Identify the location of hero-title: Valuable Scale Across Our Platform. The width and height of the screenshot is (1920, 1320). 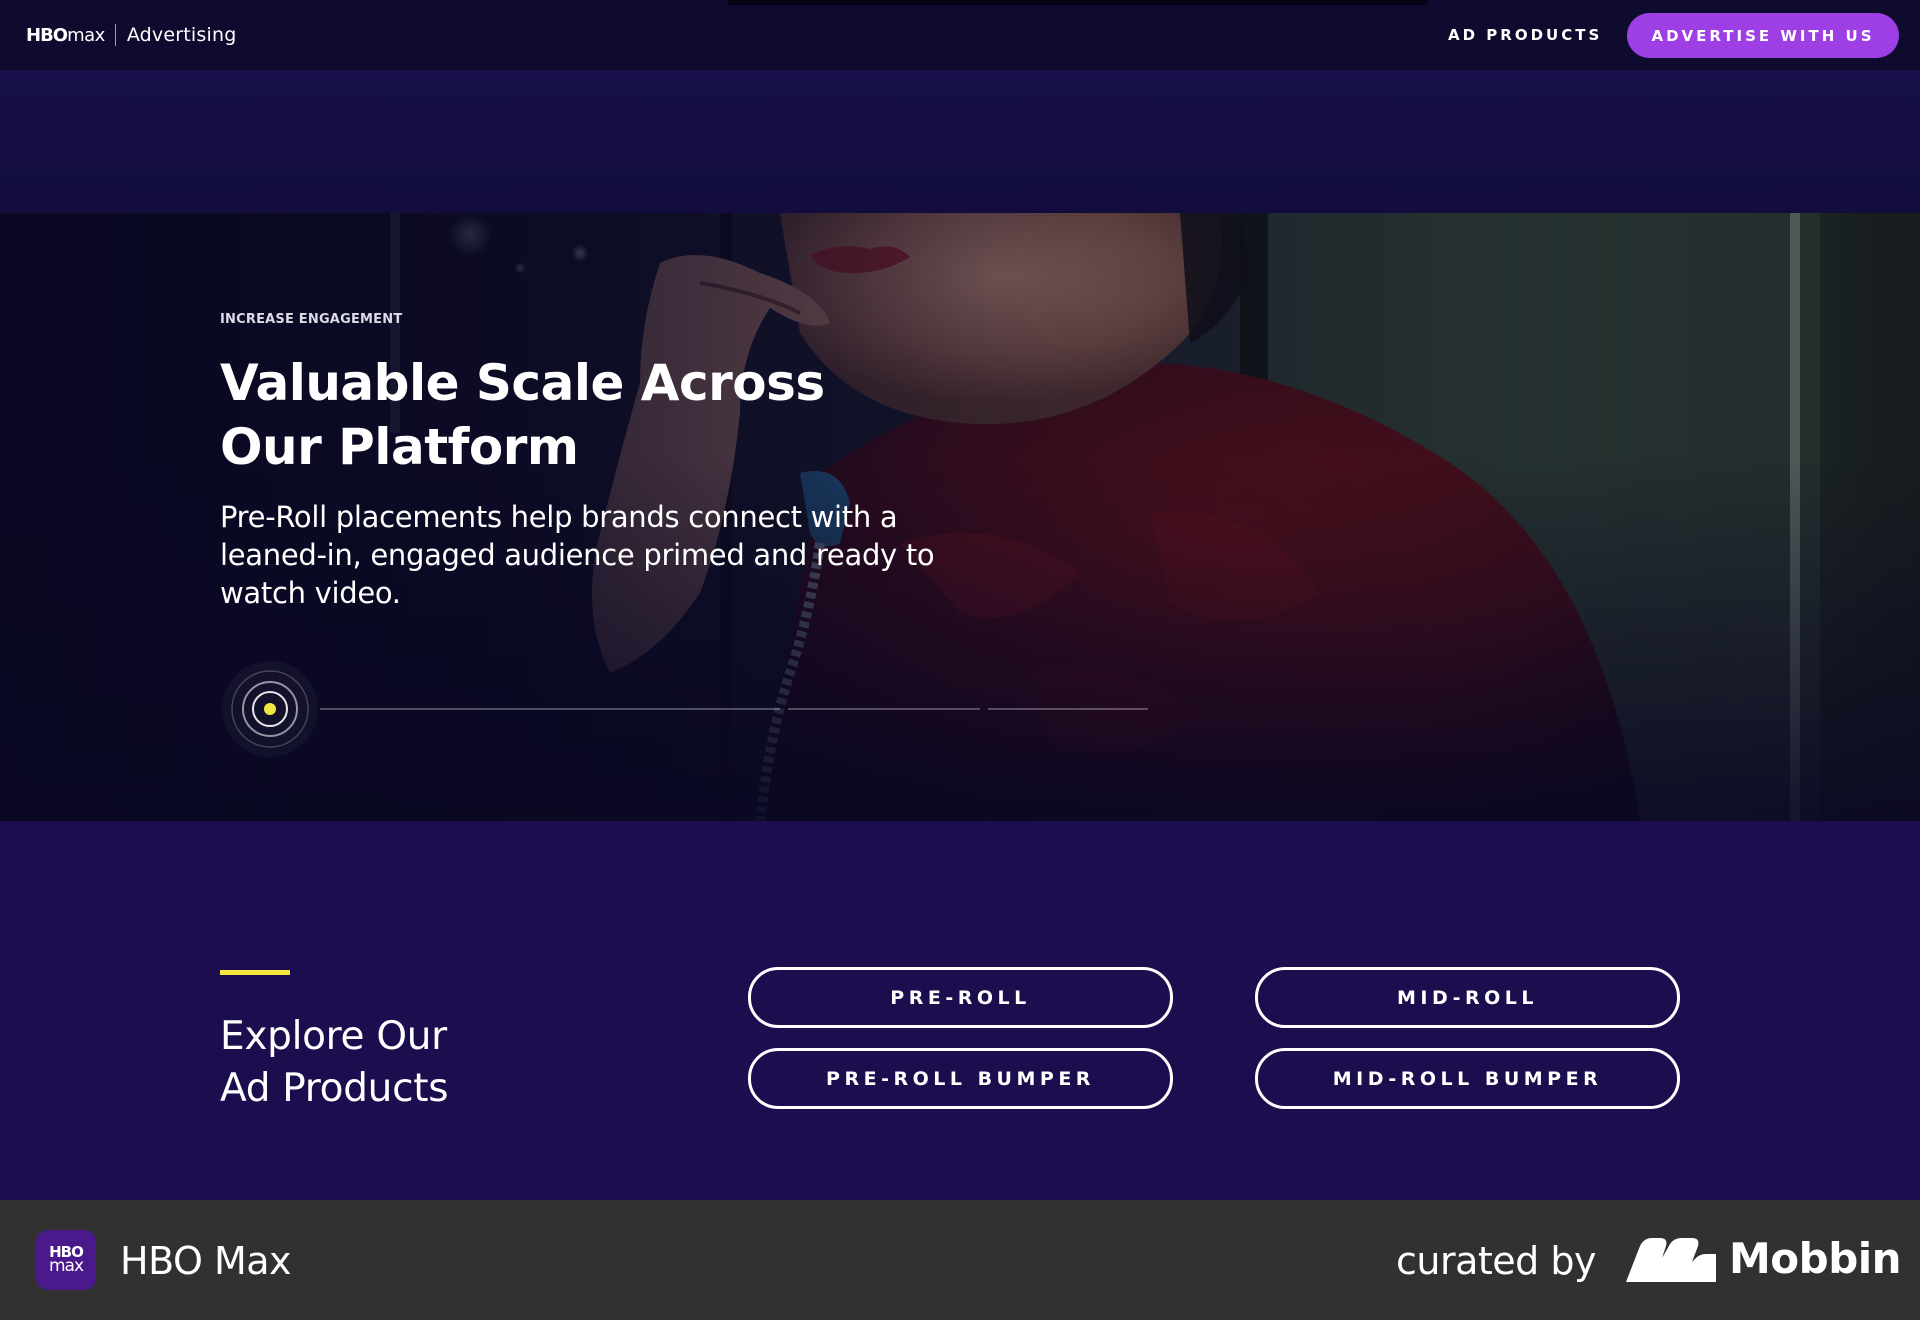
(522, 415).